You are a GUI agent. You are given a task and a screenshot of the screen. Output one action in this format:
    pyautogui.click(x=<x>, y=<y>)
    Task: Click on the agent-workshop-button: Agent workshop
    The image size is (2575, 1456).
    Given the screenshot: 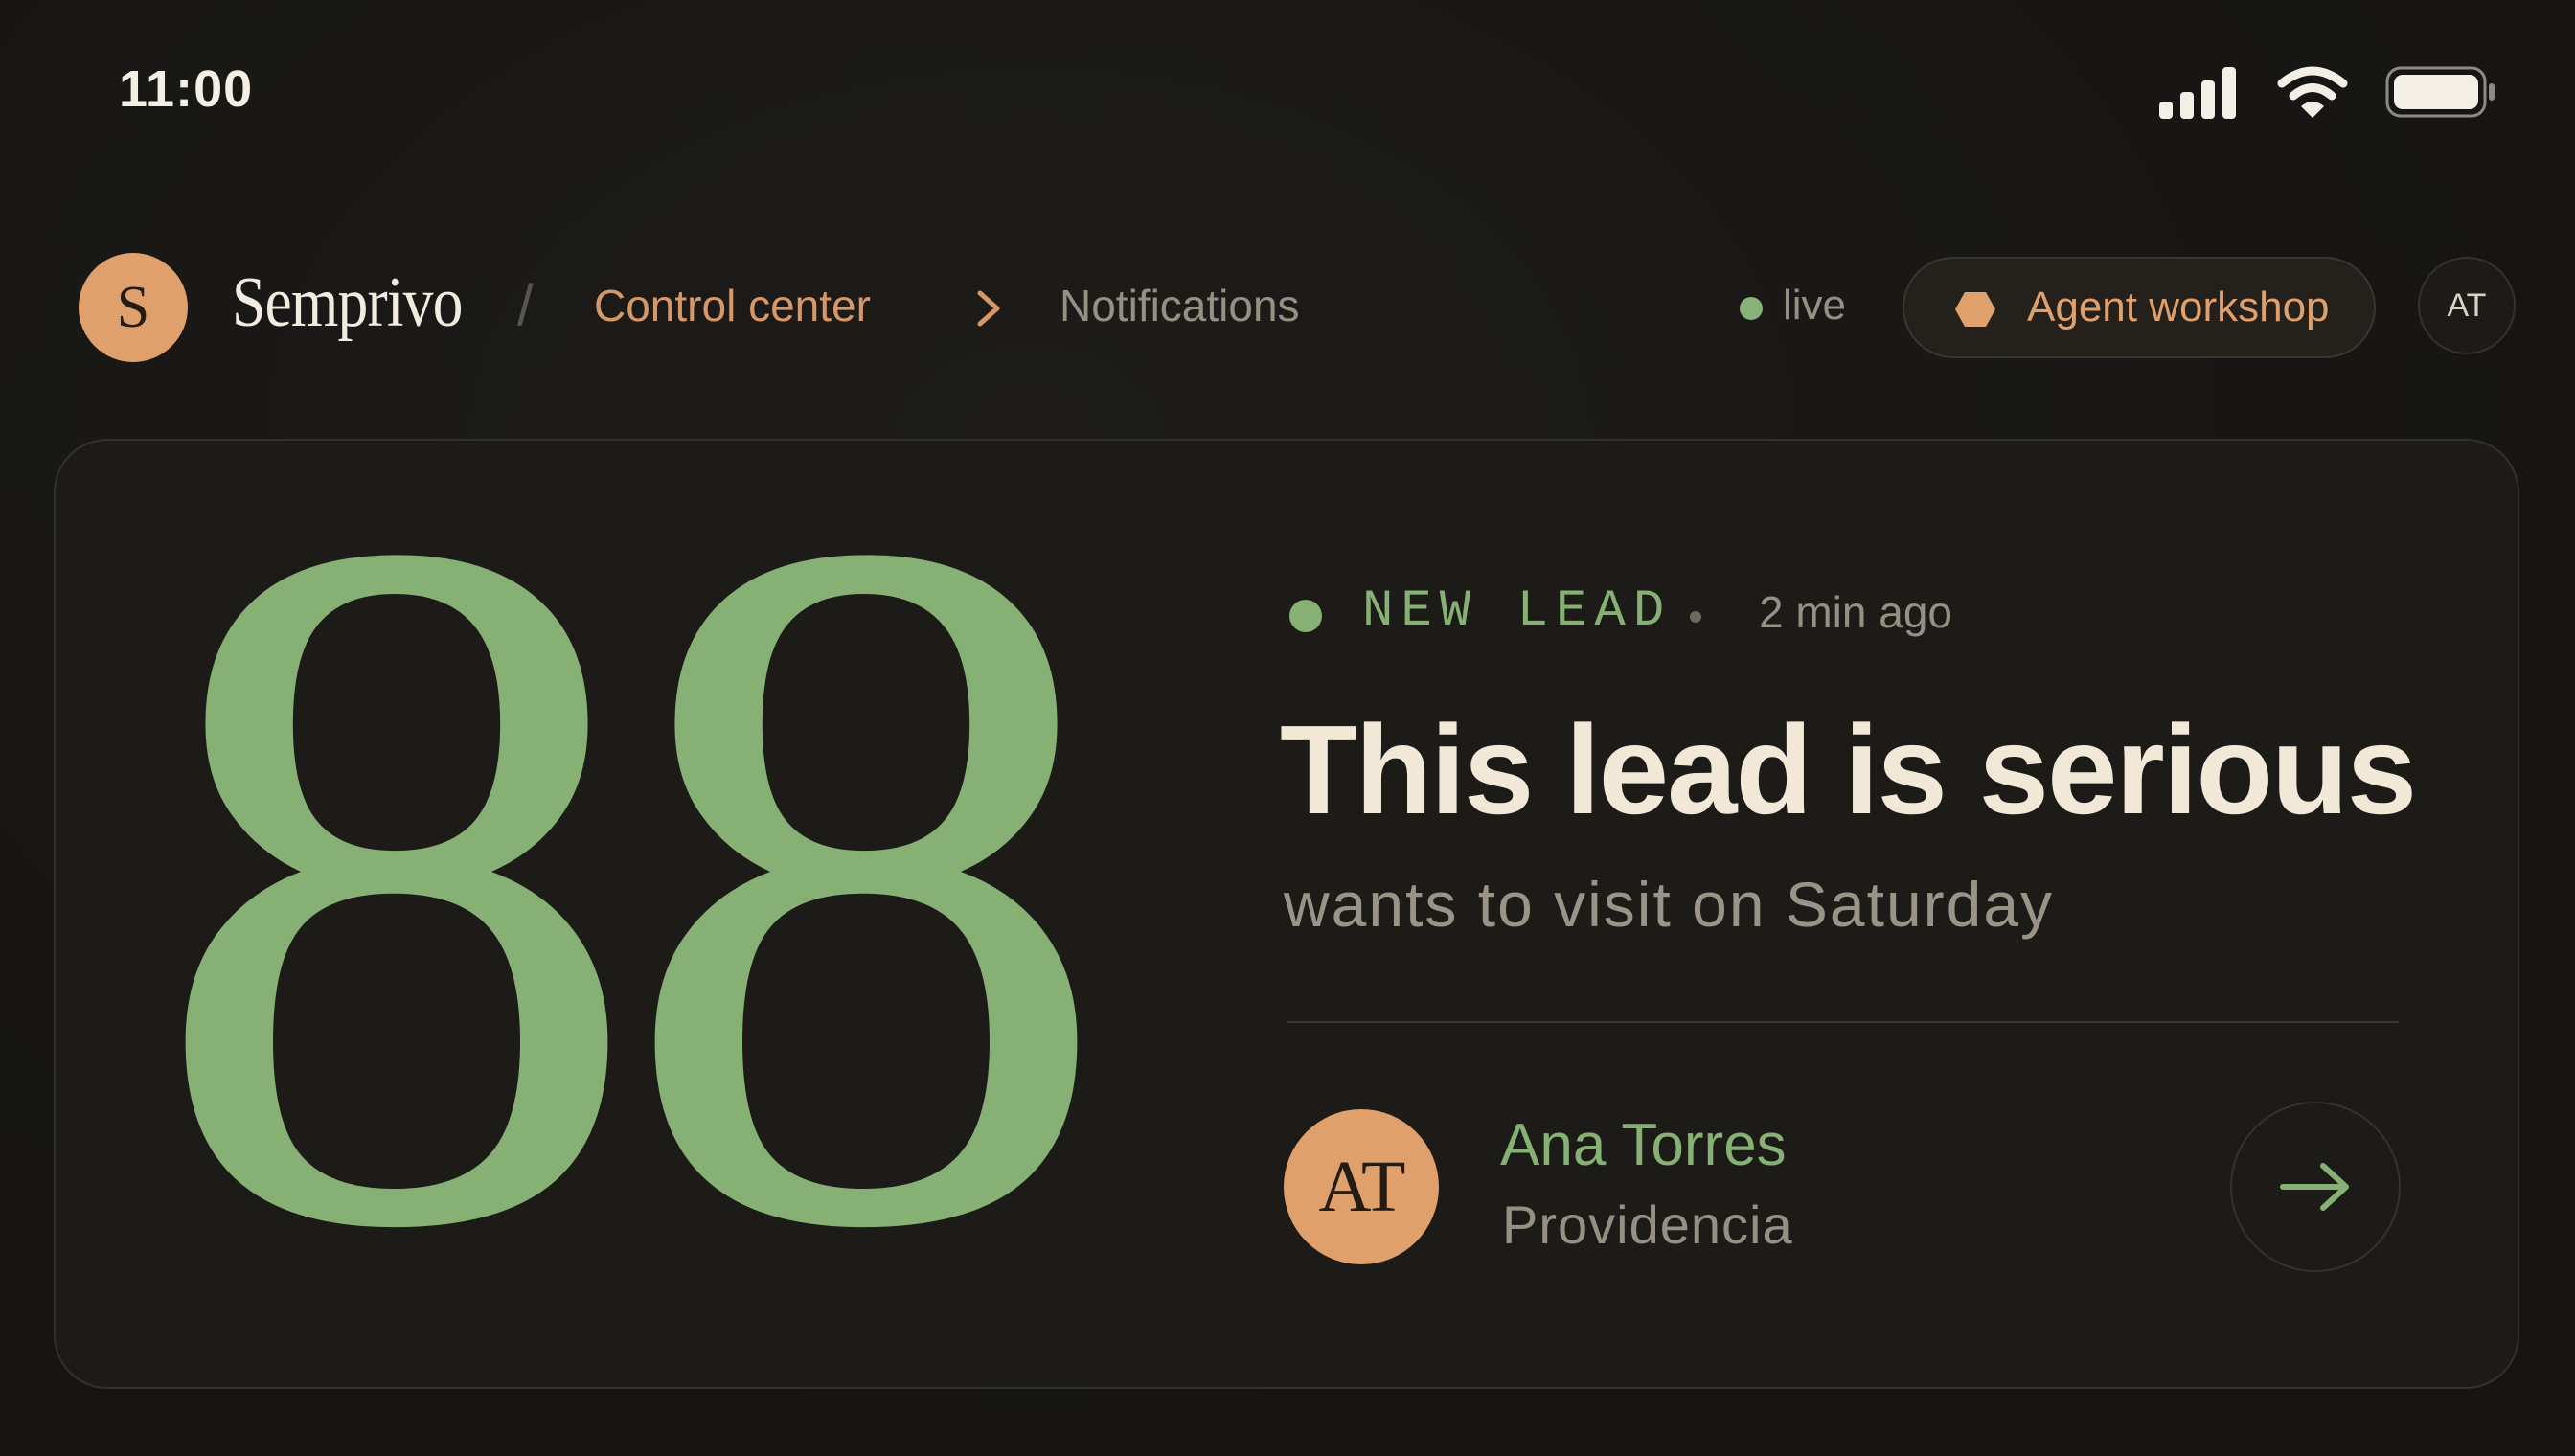 What is the action you would take?
    pyautogui.click(x=2139, y=308)
    